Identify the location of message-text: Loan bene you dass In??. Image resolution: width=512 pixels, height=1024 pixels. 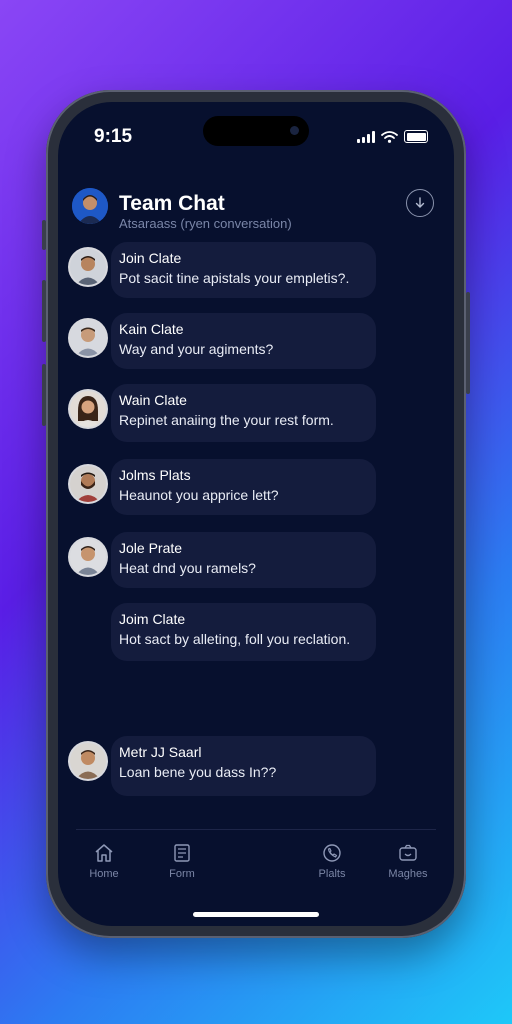
(198, 772).